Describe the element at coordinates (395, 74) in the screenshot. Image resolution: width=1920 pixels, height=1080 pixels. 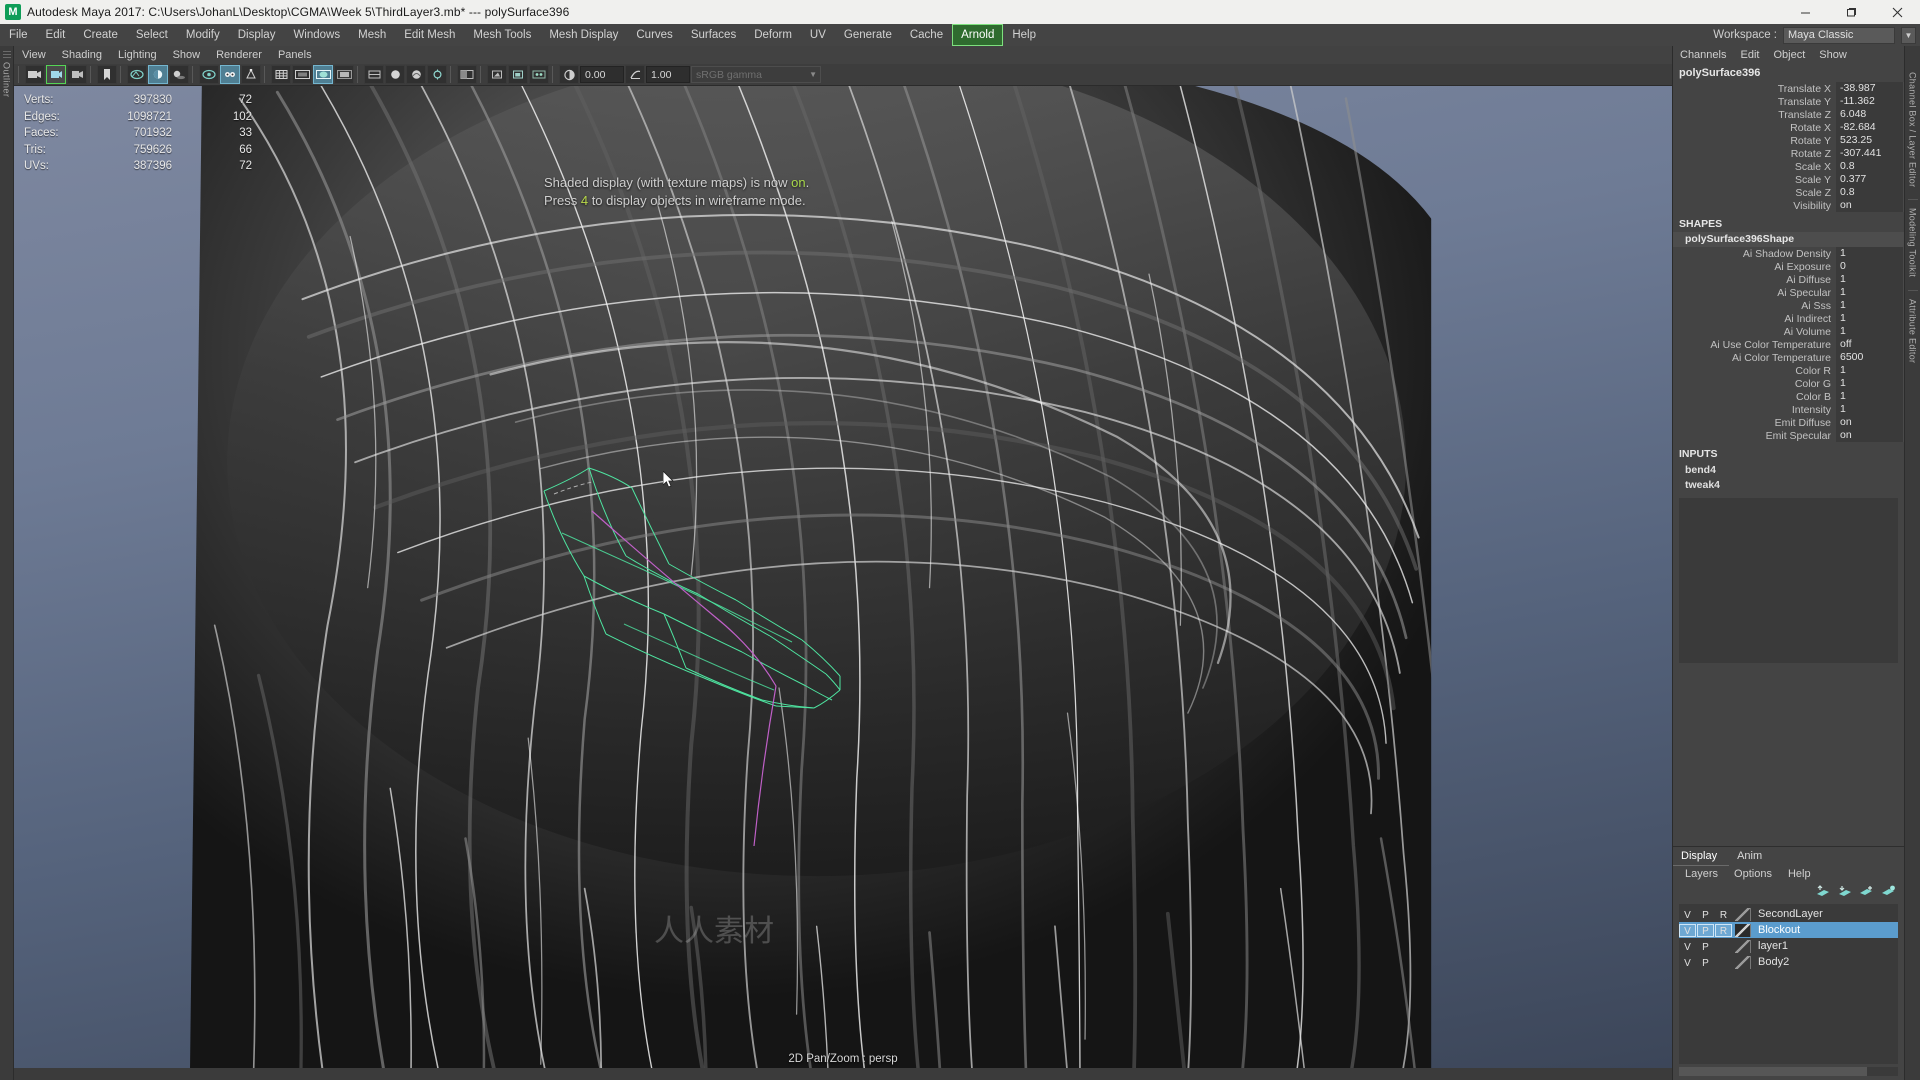
I see `smooth-shade-icon` at that location.